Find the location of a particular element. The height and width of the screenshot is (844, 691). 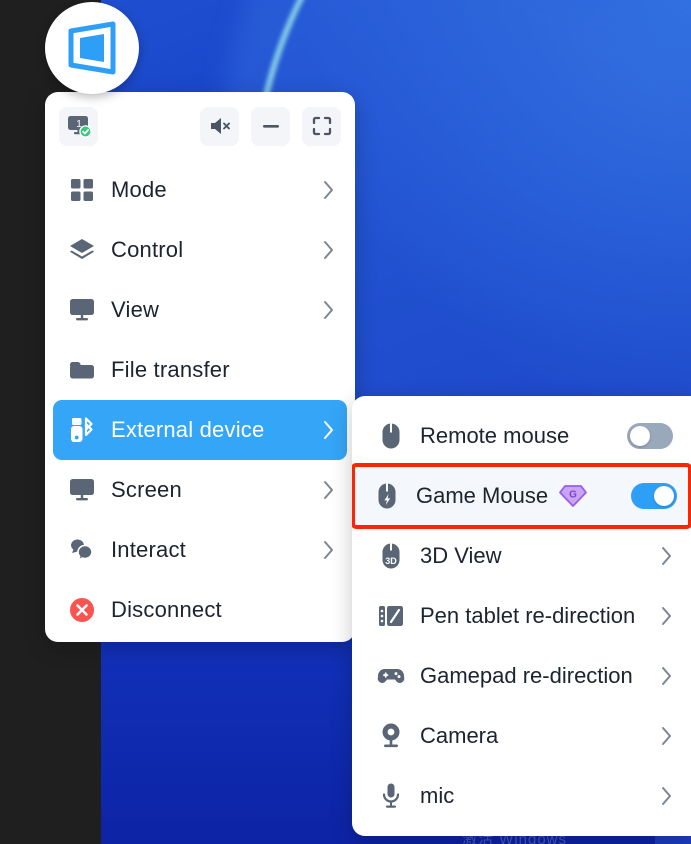

menu-item-label: File transfer is located at coordinates (170, 369).